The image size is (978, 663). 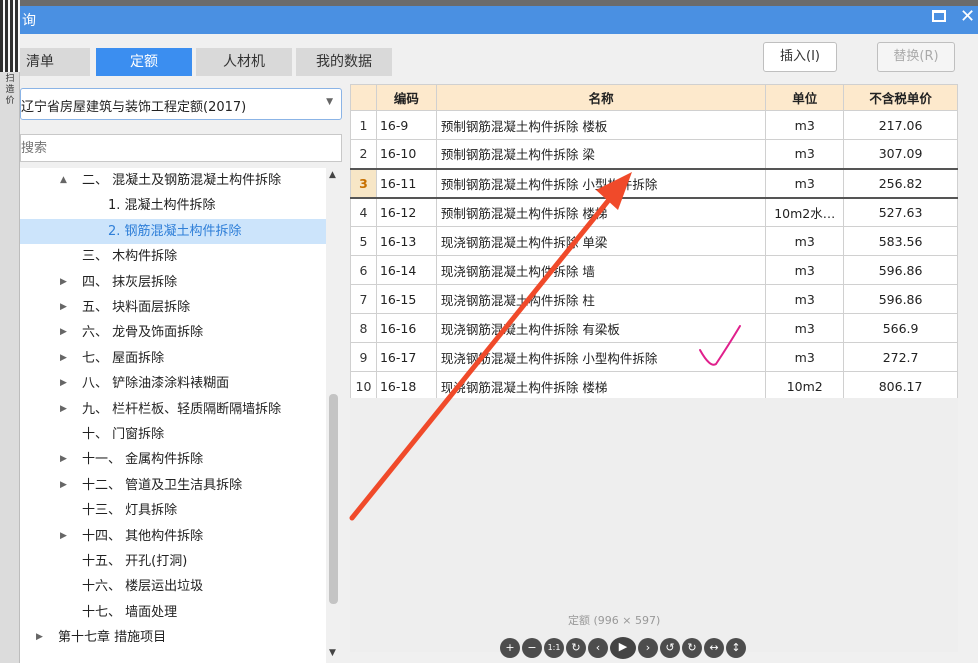 I want to click on rotate-left-icon: ↺, so click(x=670, y=648).